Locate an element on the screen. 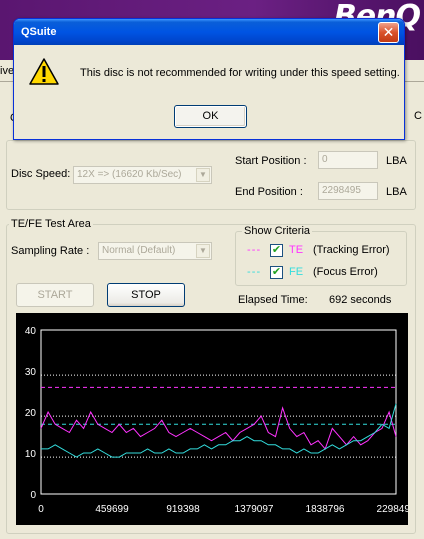 The height and width of the screenshot is (539, 424). ok-button: OK is located at coordinates (210, 116).